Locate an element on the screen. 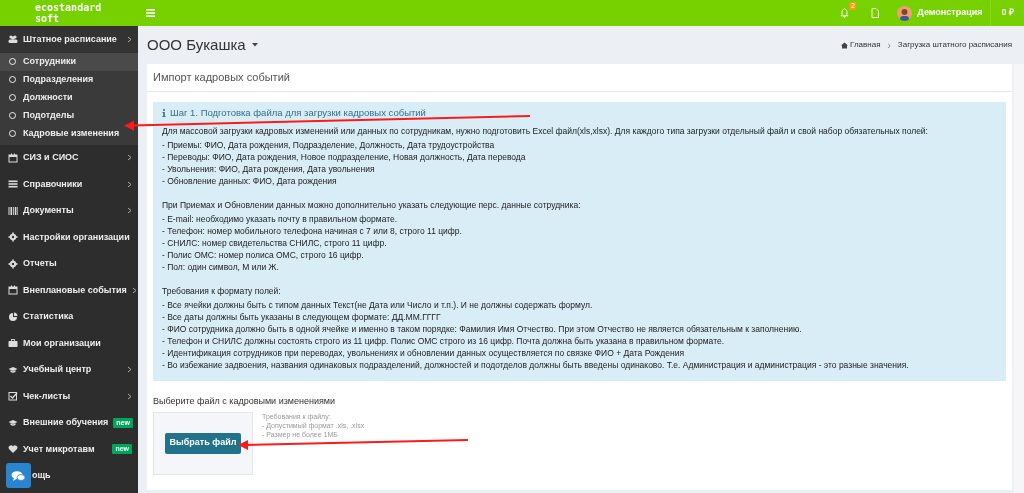 This screenshot has height=493, width=1024. choose-file-button: Выбрать файл is located at coordinates (203, 443).